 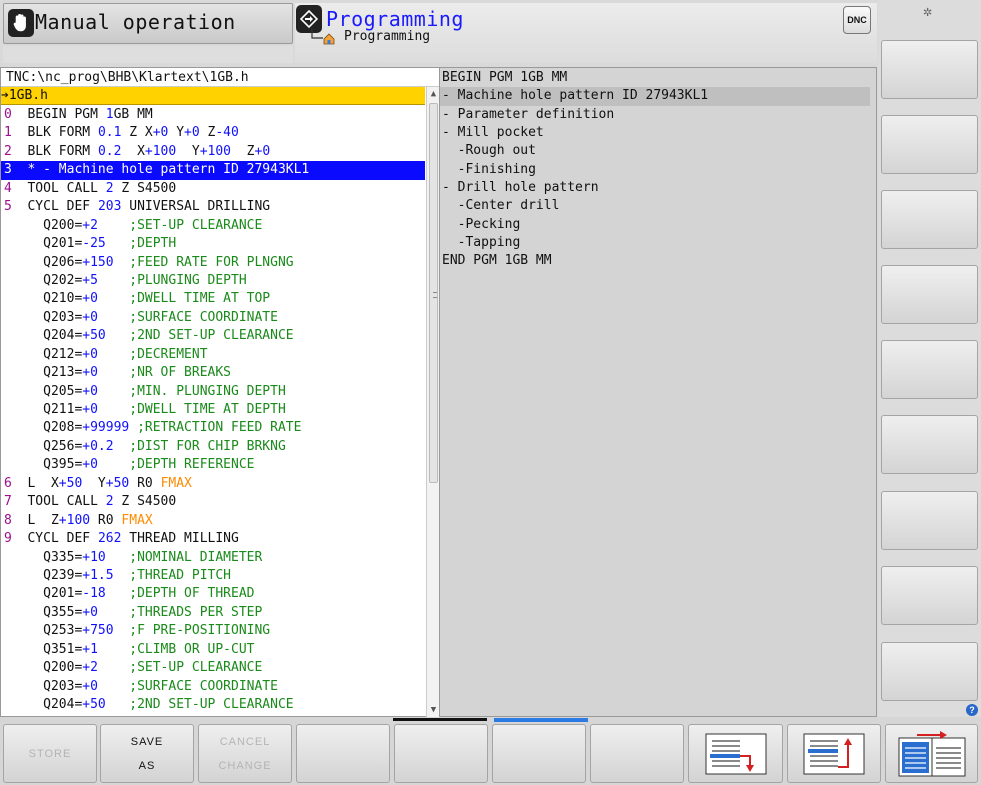 What do you see at coordinates (8, 151) in the screenshot?
I see `line-number: 2` at bounding box center [8, 151].